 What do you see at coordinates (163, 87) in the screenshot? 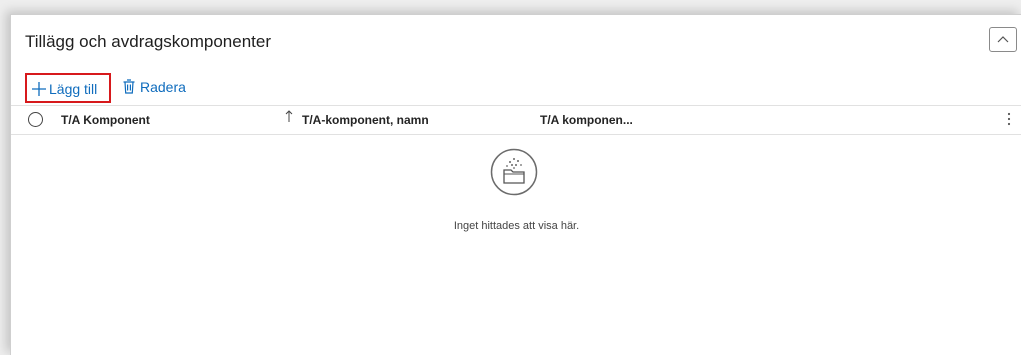
I see `delete-button-label: Radera` at bounding box center [163, 87].